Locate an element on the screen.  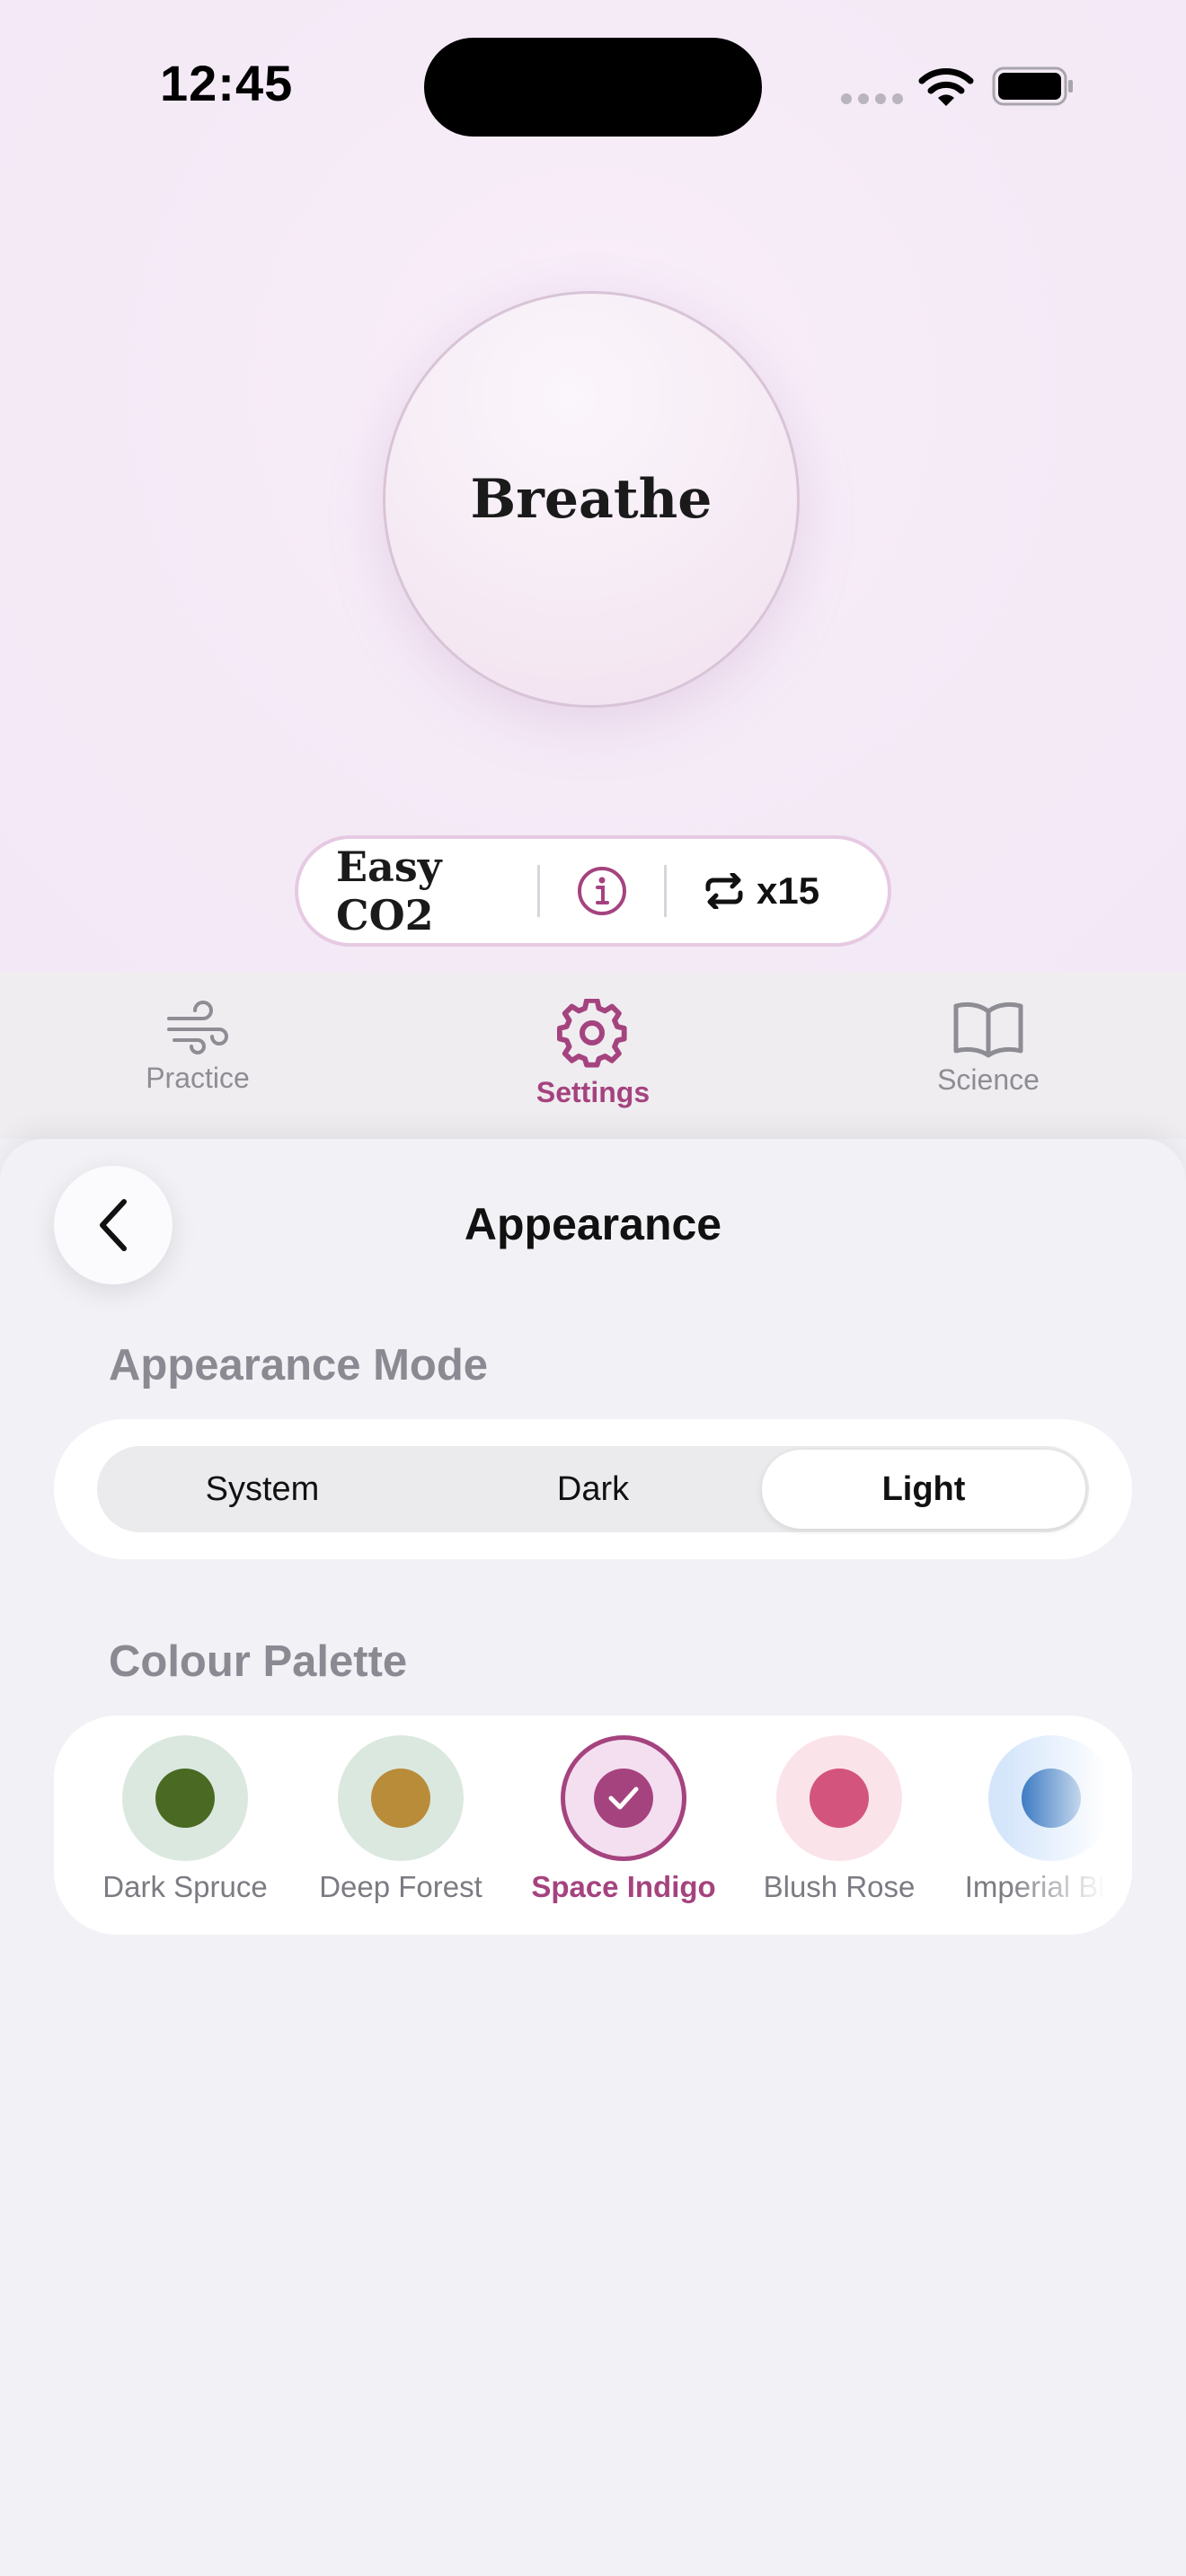
swatch-blush-rose: Blush Rose is located at coordinates (839, 1819).